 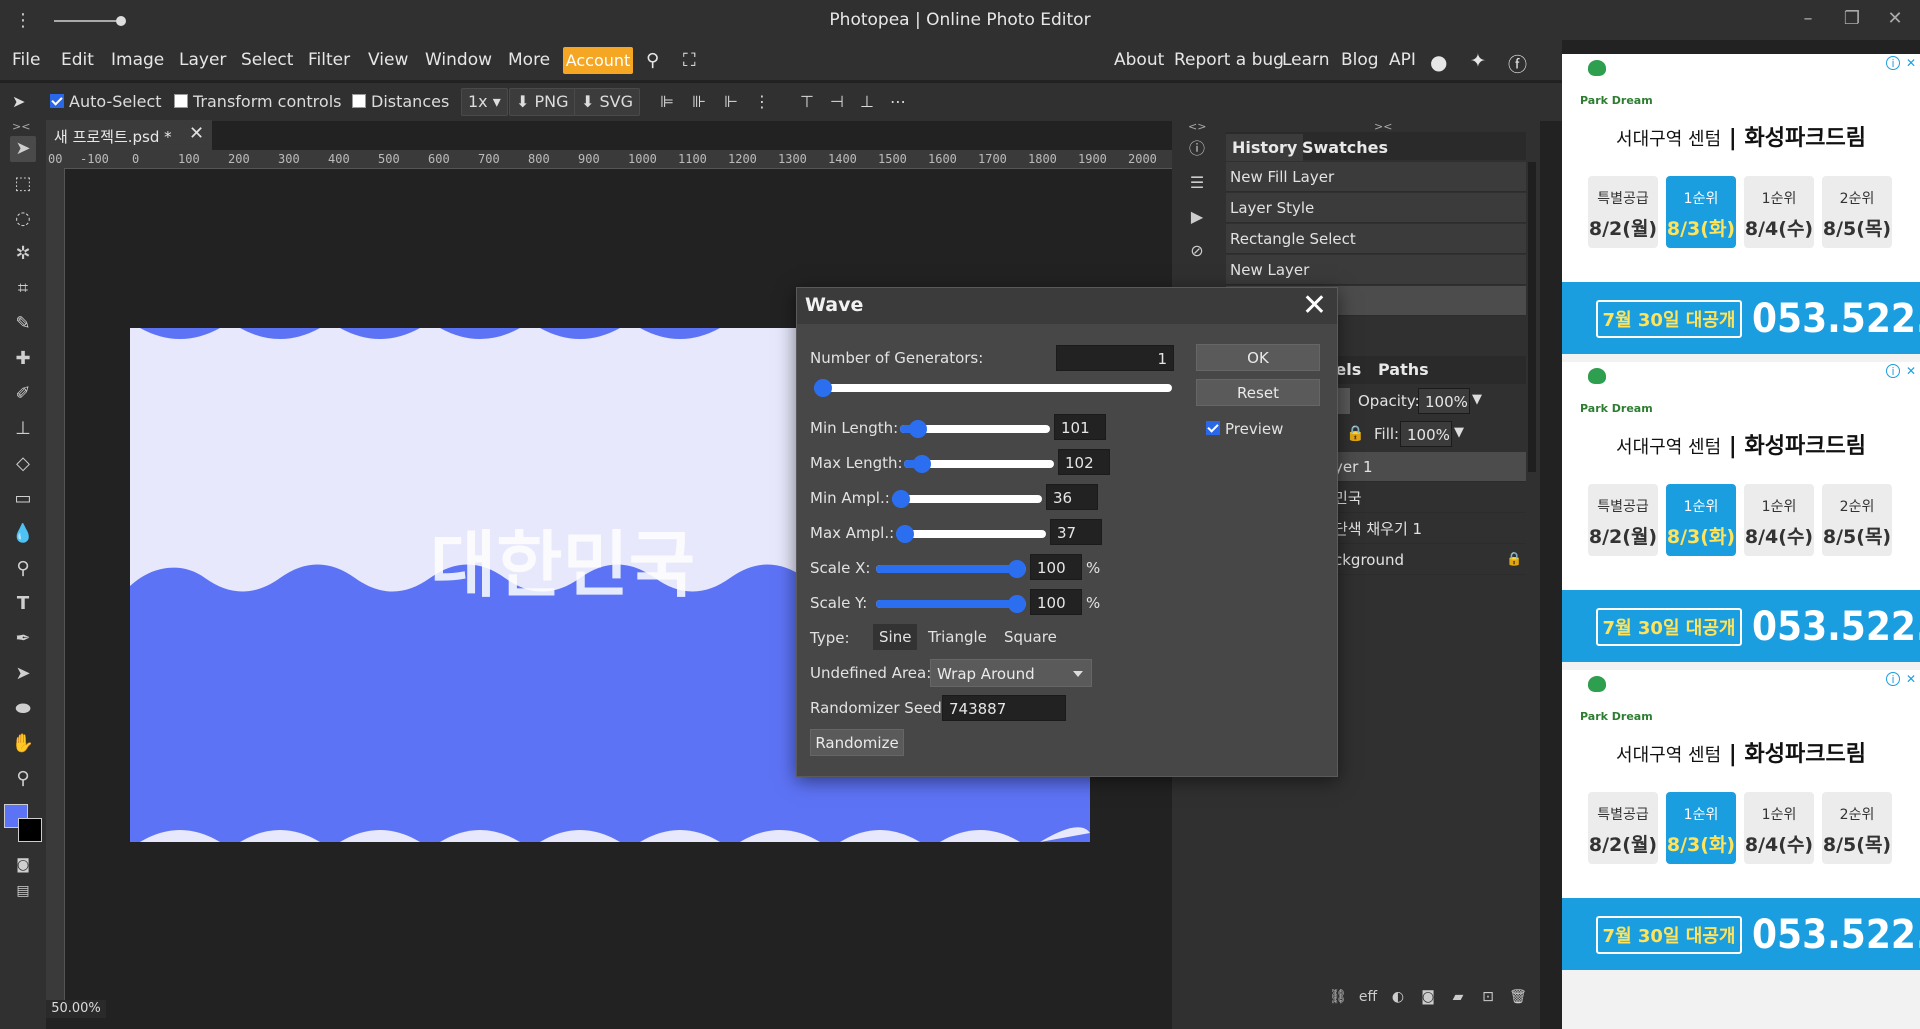 I want to click on magic-wand-icon: ✲, so click(x=23, y=254).